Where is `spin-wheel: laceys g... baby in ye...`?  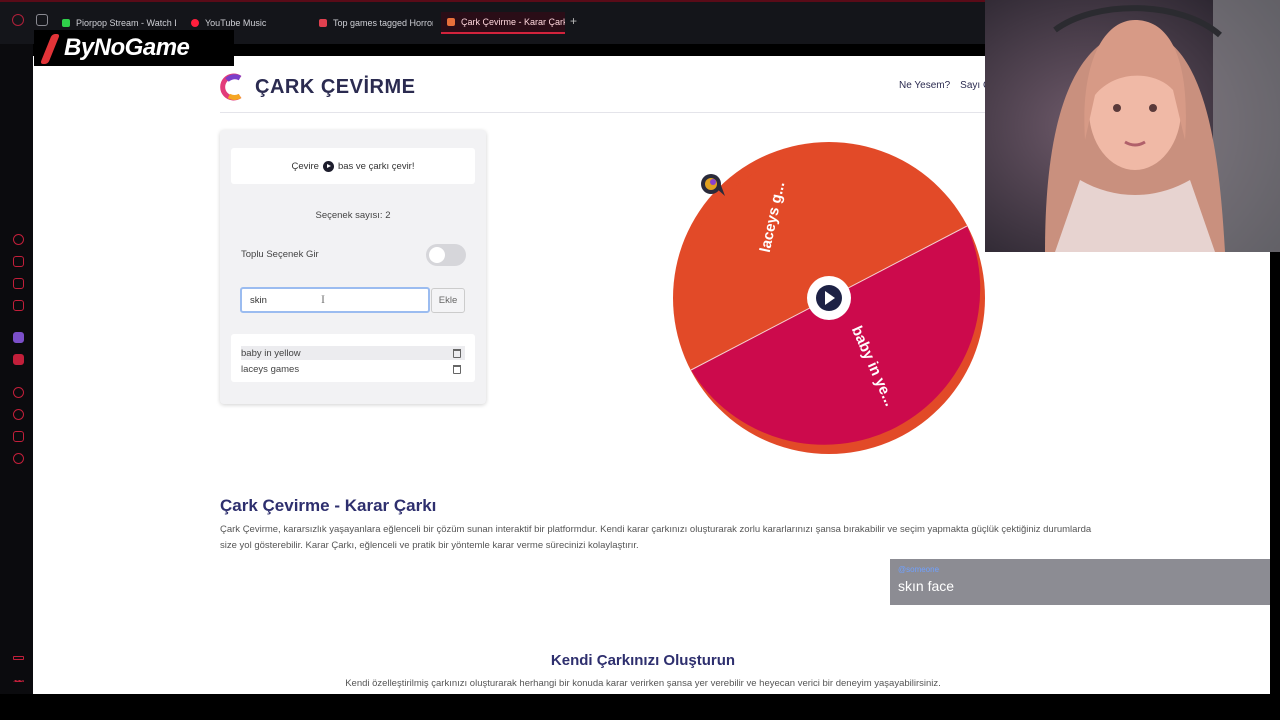 spin-wheel: laceys g... baby in ye... is located at coordinates (829, 298).